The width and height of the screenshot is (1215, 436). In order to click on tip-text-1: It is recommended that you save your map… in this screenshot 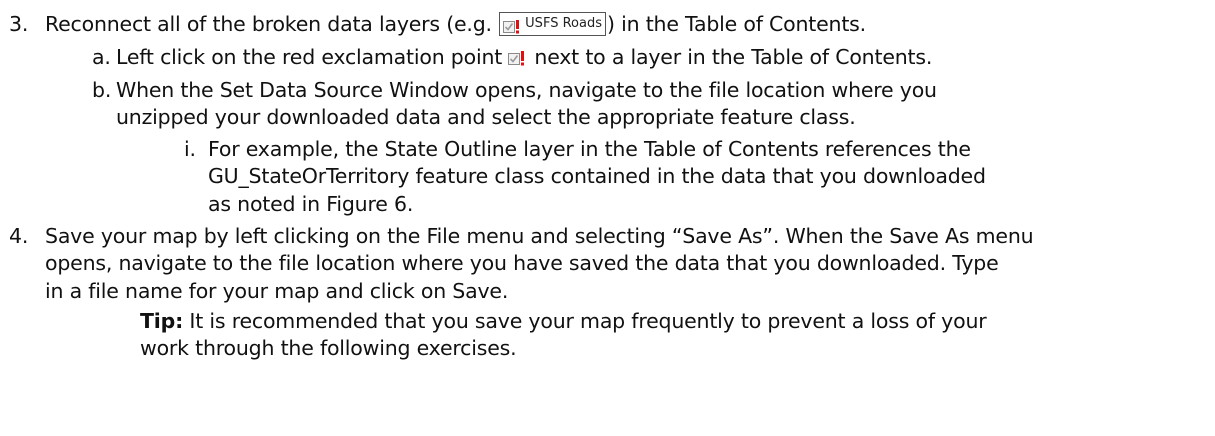, I will do `click(585, 321)`.